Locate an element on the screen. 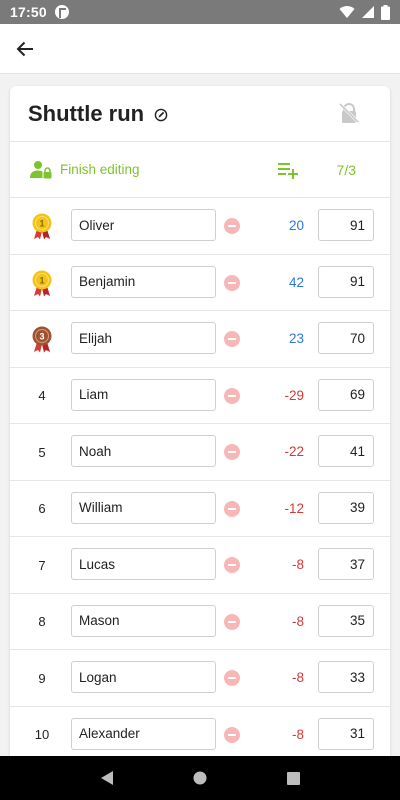  back-button is located at coordinates (25, 49).